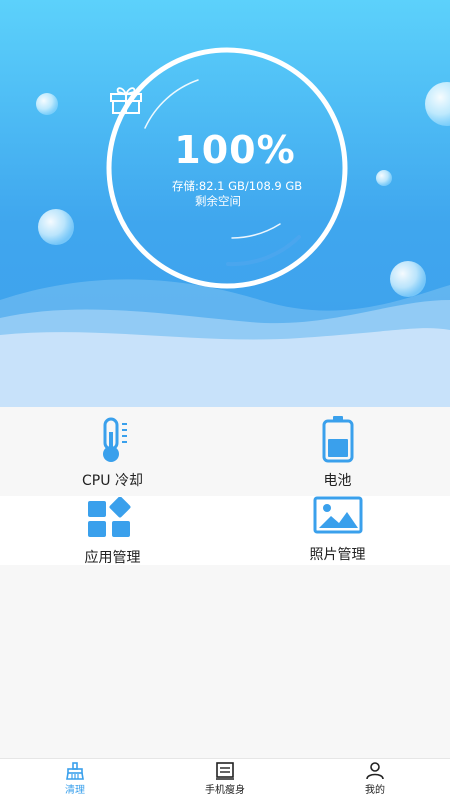 This screenshot has height=801, width=450. I want to click on tool-label: 电池, so click(337, 481).